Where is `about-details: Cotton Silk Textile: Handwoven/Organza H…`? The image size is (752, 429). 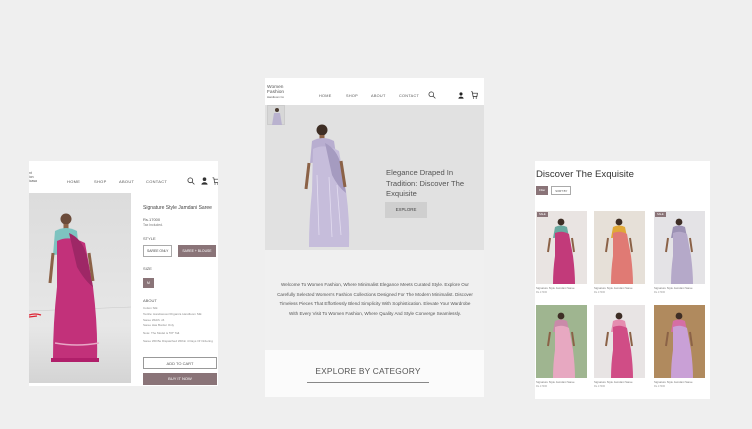
about-details: Cotton Silk Textile: Handwoven/Organza H… is located at coordinates (180, 324).